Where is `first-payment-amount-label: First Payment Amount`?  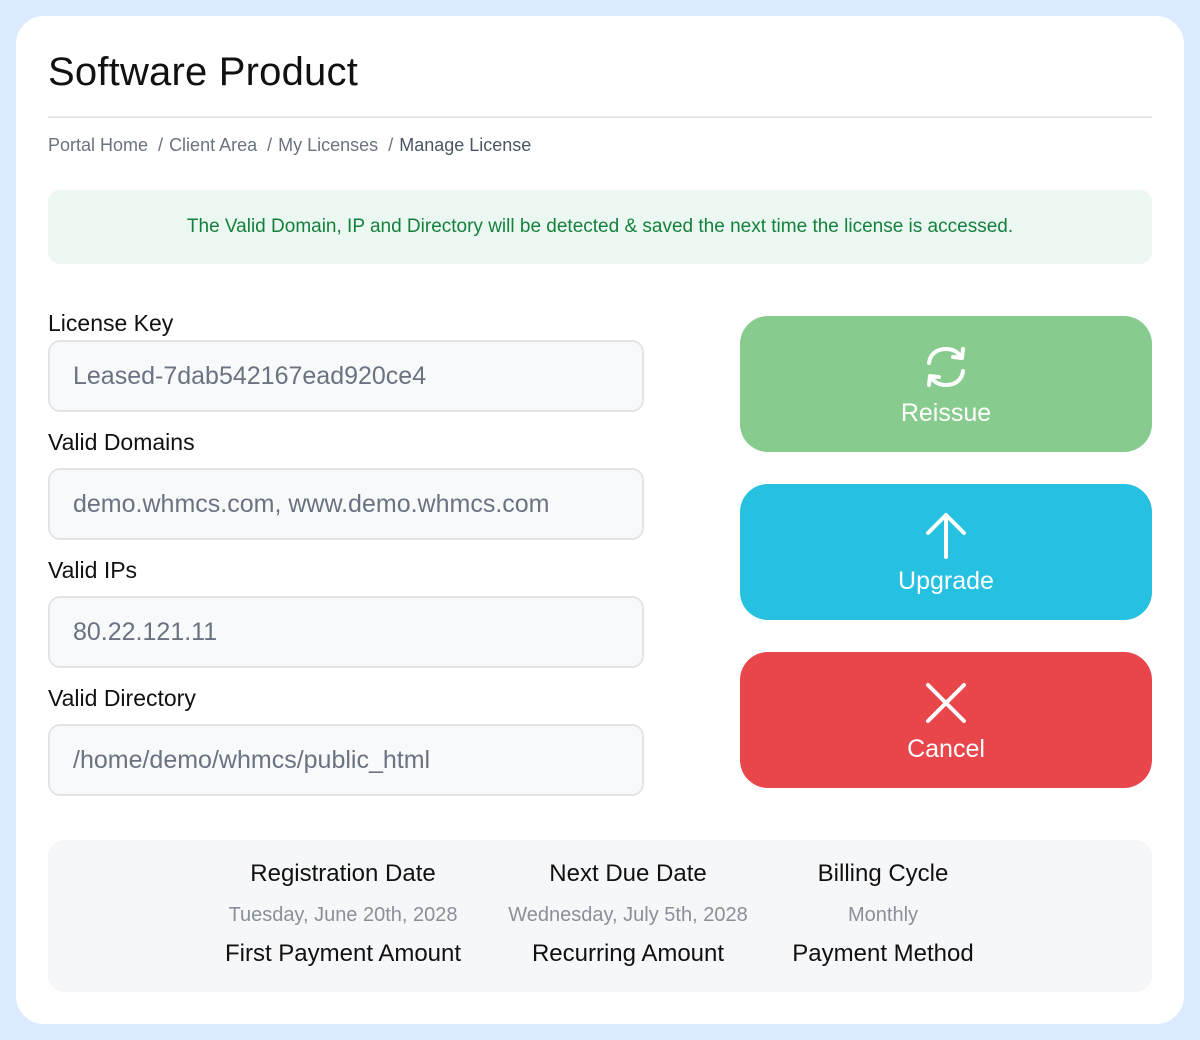
first-payment-amount-label: First Payment Amount is located at coordinates (343, 953).